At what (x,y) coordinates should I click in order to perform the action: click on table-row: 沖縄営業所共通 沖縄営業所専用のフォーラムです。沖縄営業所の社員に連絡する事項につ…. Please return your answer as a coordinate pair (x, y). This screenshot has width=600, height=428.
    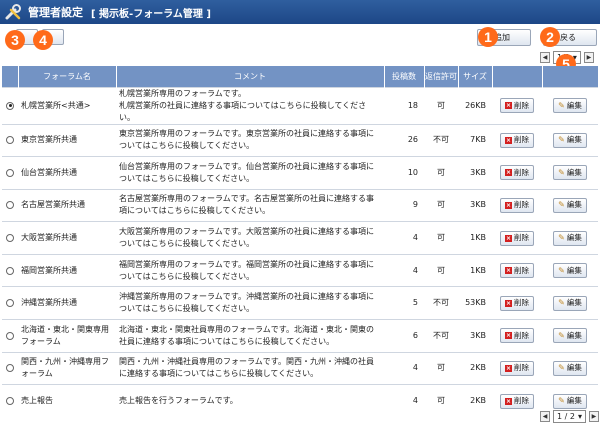
    Looking at the image, I should click on (300, 303).